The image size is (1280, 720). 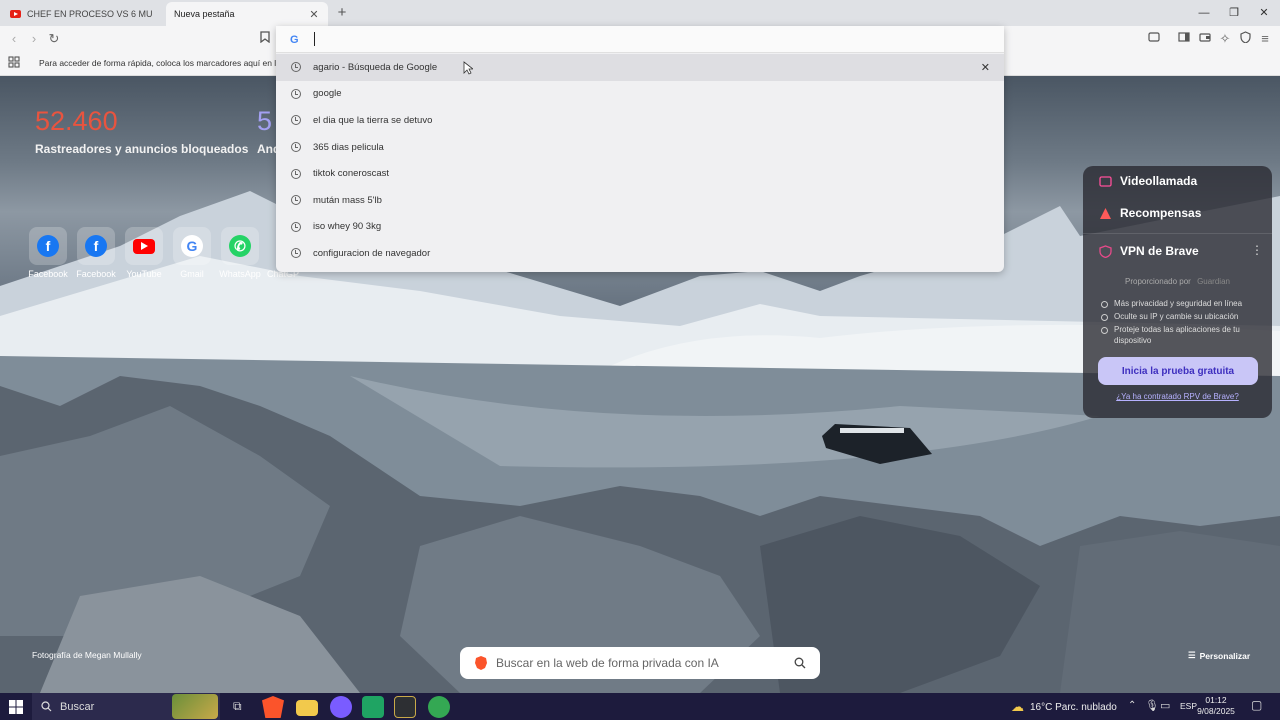 What do you see at coordinates (1181, 303) in the screenshot?
I see `vpn-bullet: Más privacidad y seguridad en línea` at bounding box center [1181, 303].